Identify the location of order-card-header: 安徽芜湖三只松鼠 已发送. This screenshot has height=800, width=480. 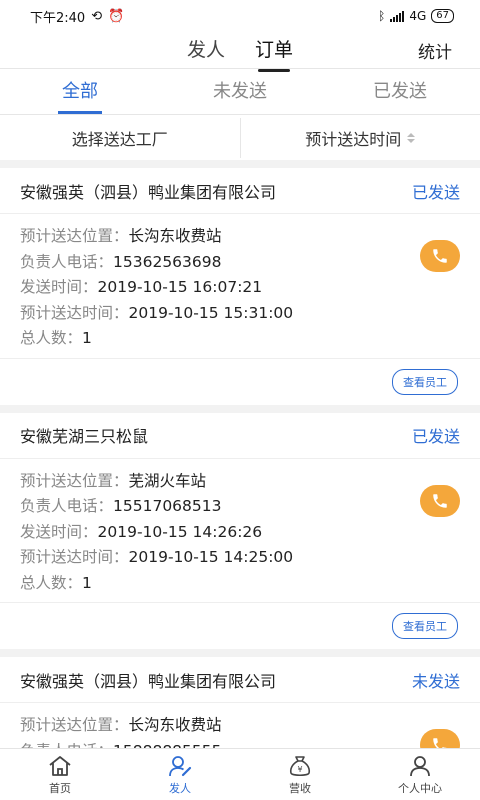
(240, 436).